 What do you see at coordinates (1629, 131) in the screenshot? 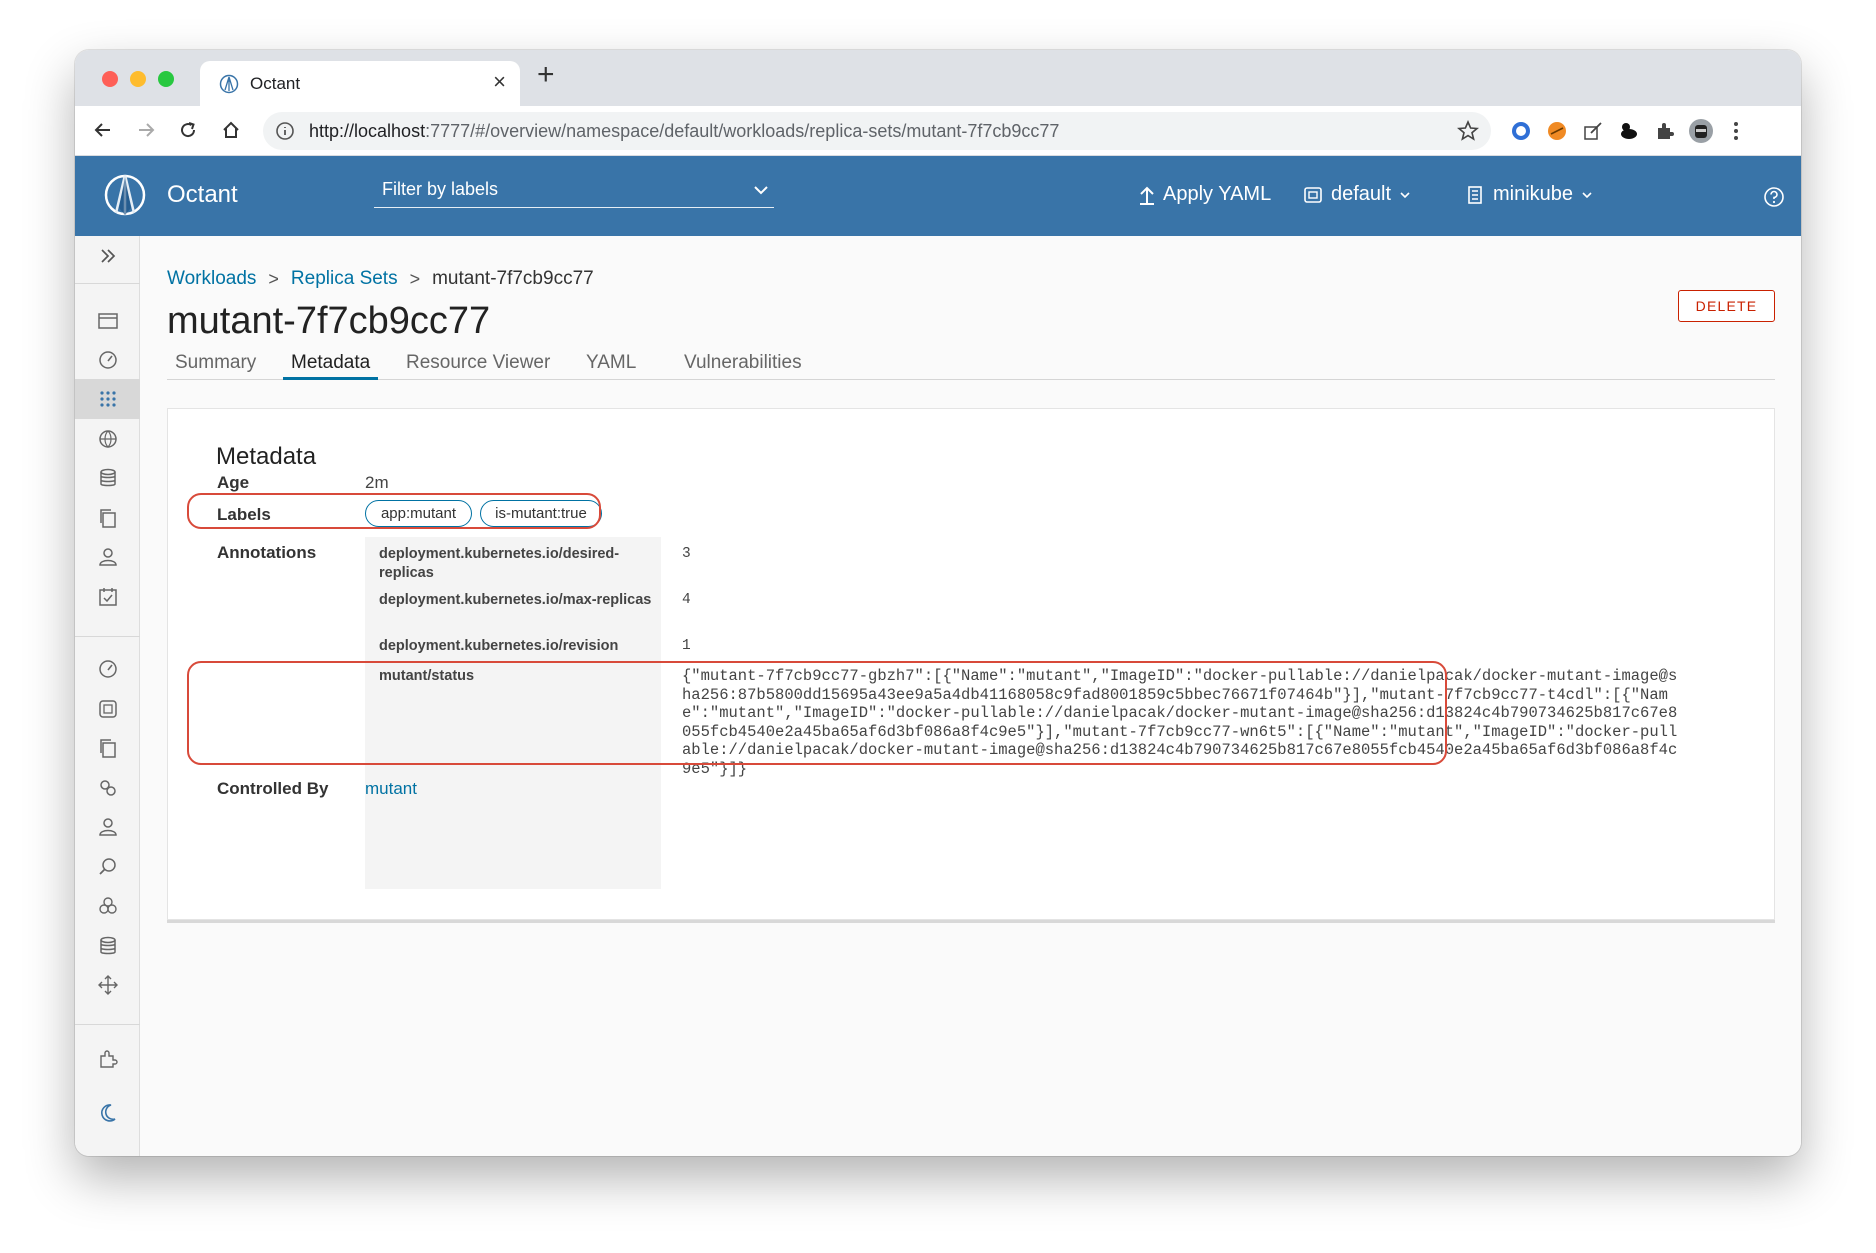
I see `extension-duck-icon` at bounding box center [1629, 131].